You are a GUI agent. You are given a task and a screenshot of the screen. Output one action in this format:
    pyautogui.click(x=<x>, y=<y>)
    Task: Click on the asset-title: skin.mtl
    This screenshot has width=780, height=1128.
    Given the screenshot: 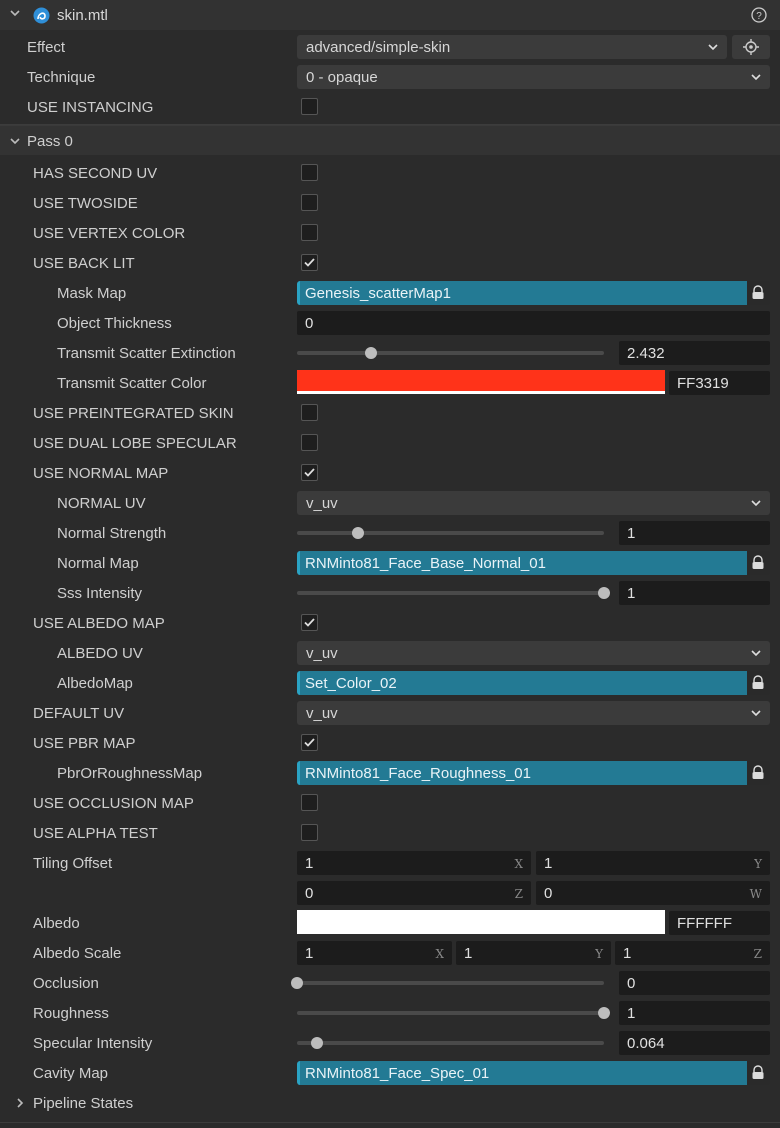 What is the action you would take?
    pyautogui.click(x=82, y=15)
    